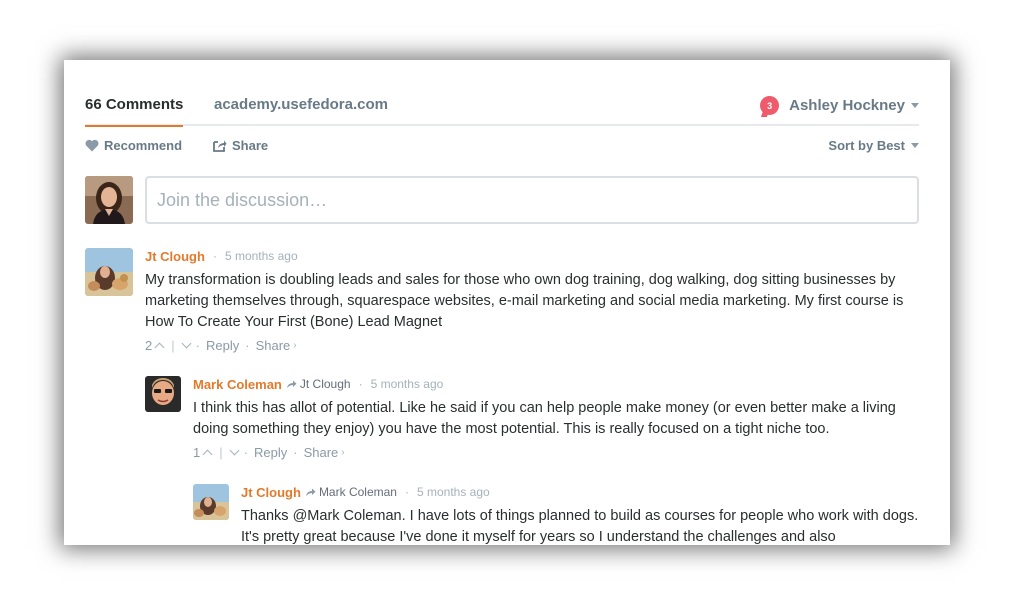 The width and height of the screenshot is (1014, 613). Describe the element at coordinates (237, 384) in the screenshot. I see `comment-author: Mark Coleman` at that location.